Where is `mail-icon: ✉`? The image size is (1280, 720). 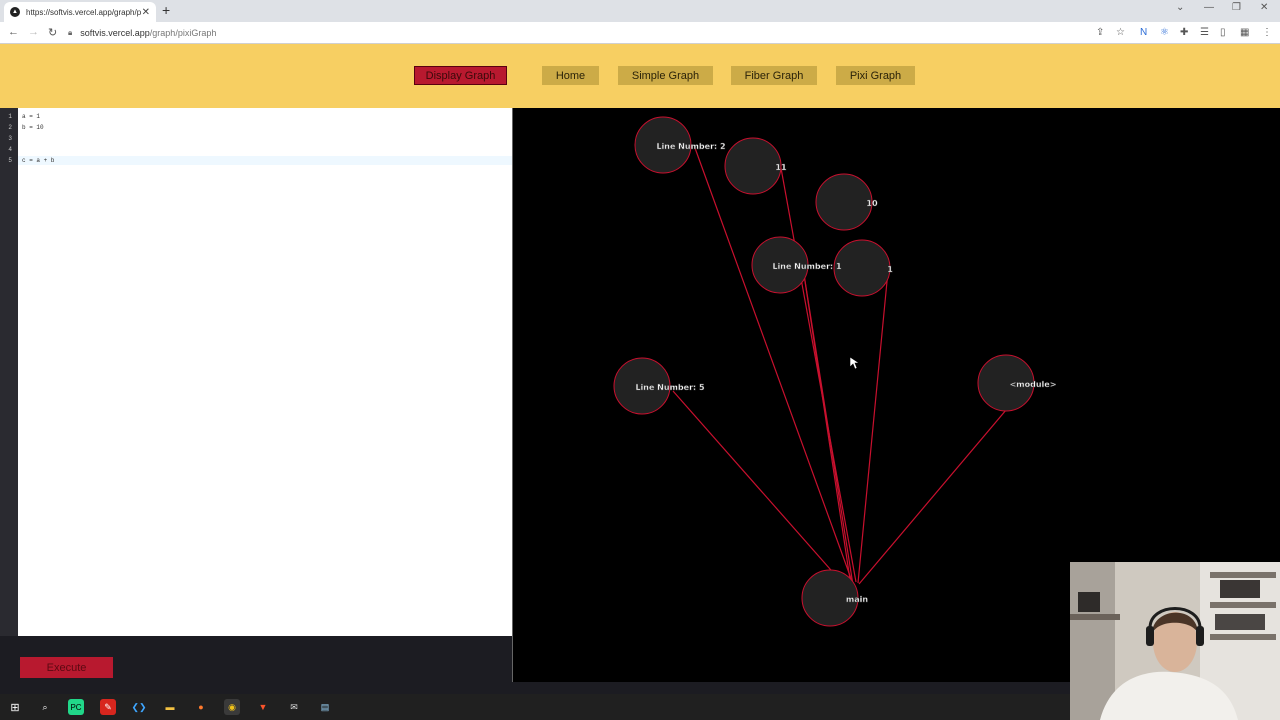
mail-icon: ✉ is located at coordinates (294, 707).